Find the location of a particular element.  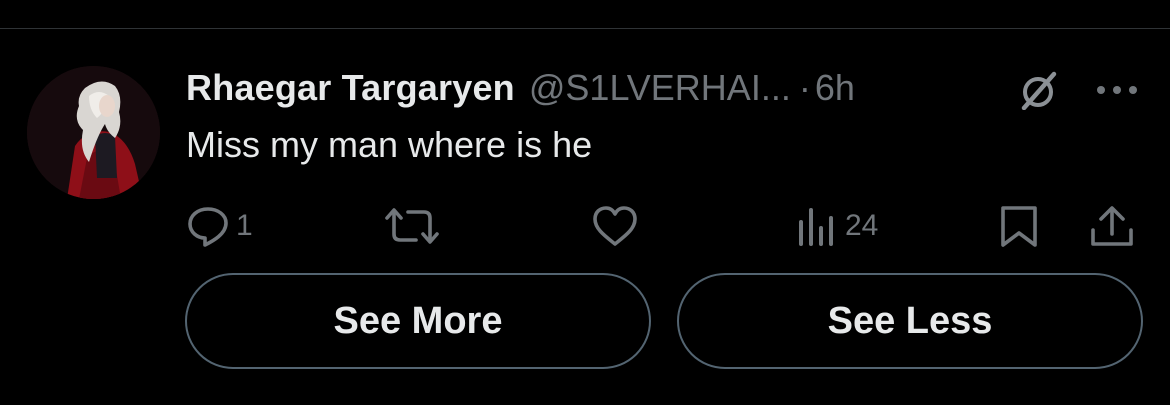

see-more-button: See More is located at coordinates (418, 321).